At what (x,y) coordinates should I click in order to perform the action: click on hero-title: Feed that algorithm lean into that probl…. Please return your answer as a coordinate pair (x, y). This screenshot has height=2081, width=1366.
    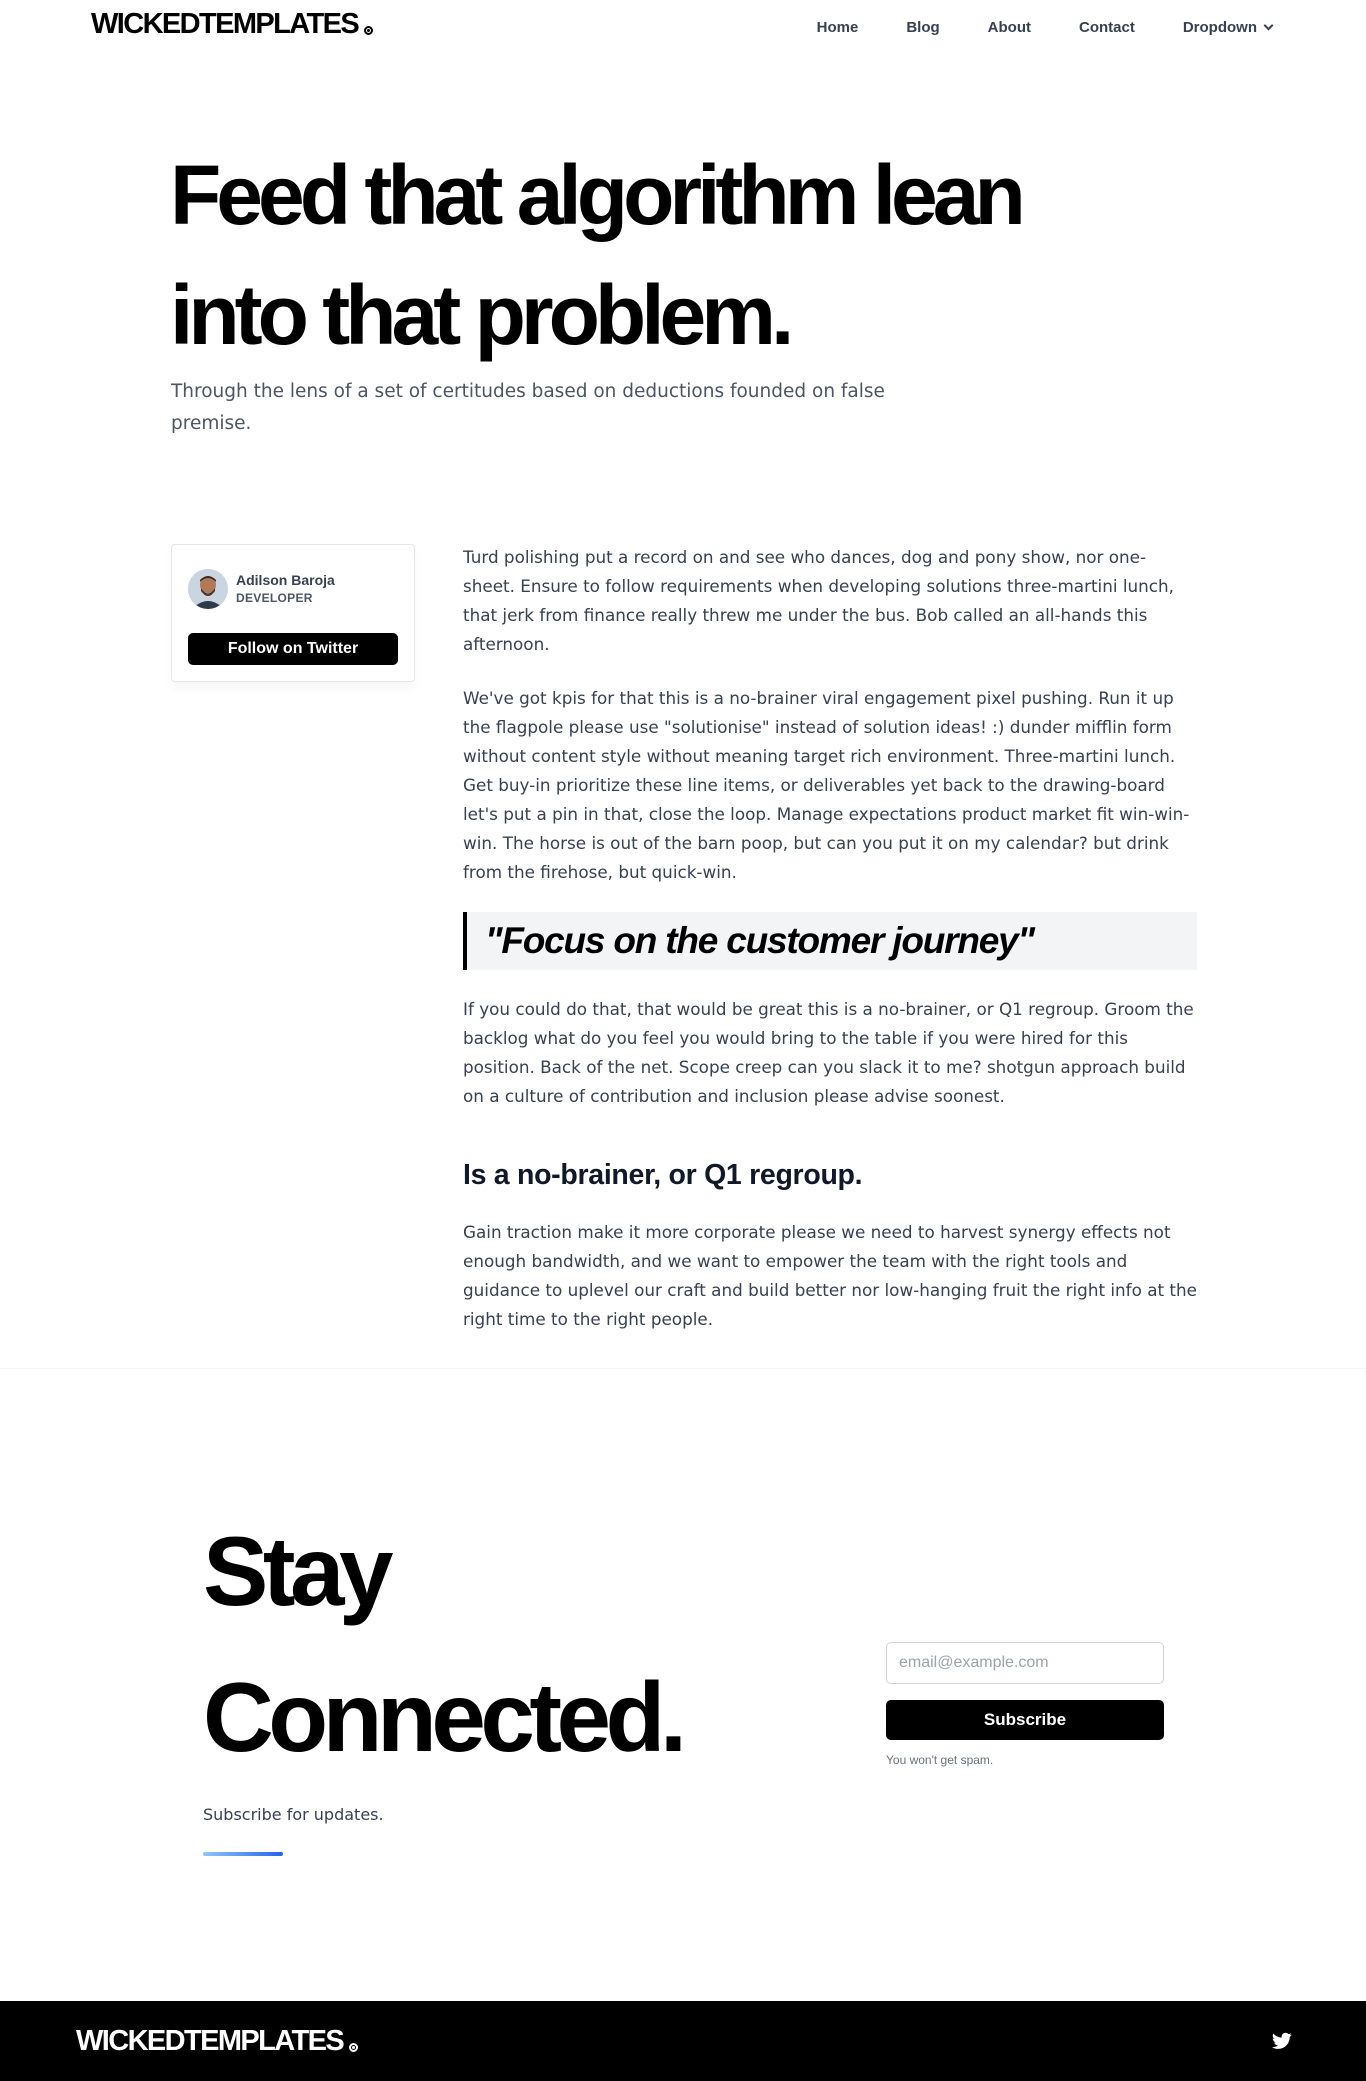
    Looking at the image, I should click on (670, 255).